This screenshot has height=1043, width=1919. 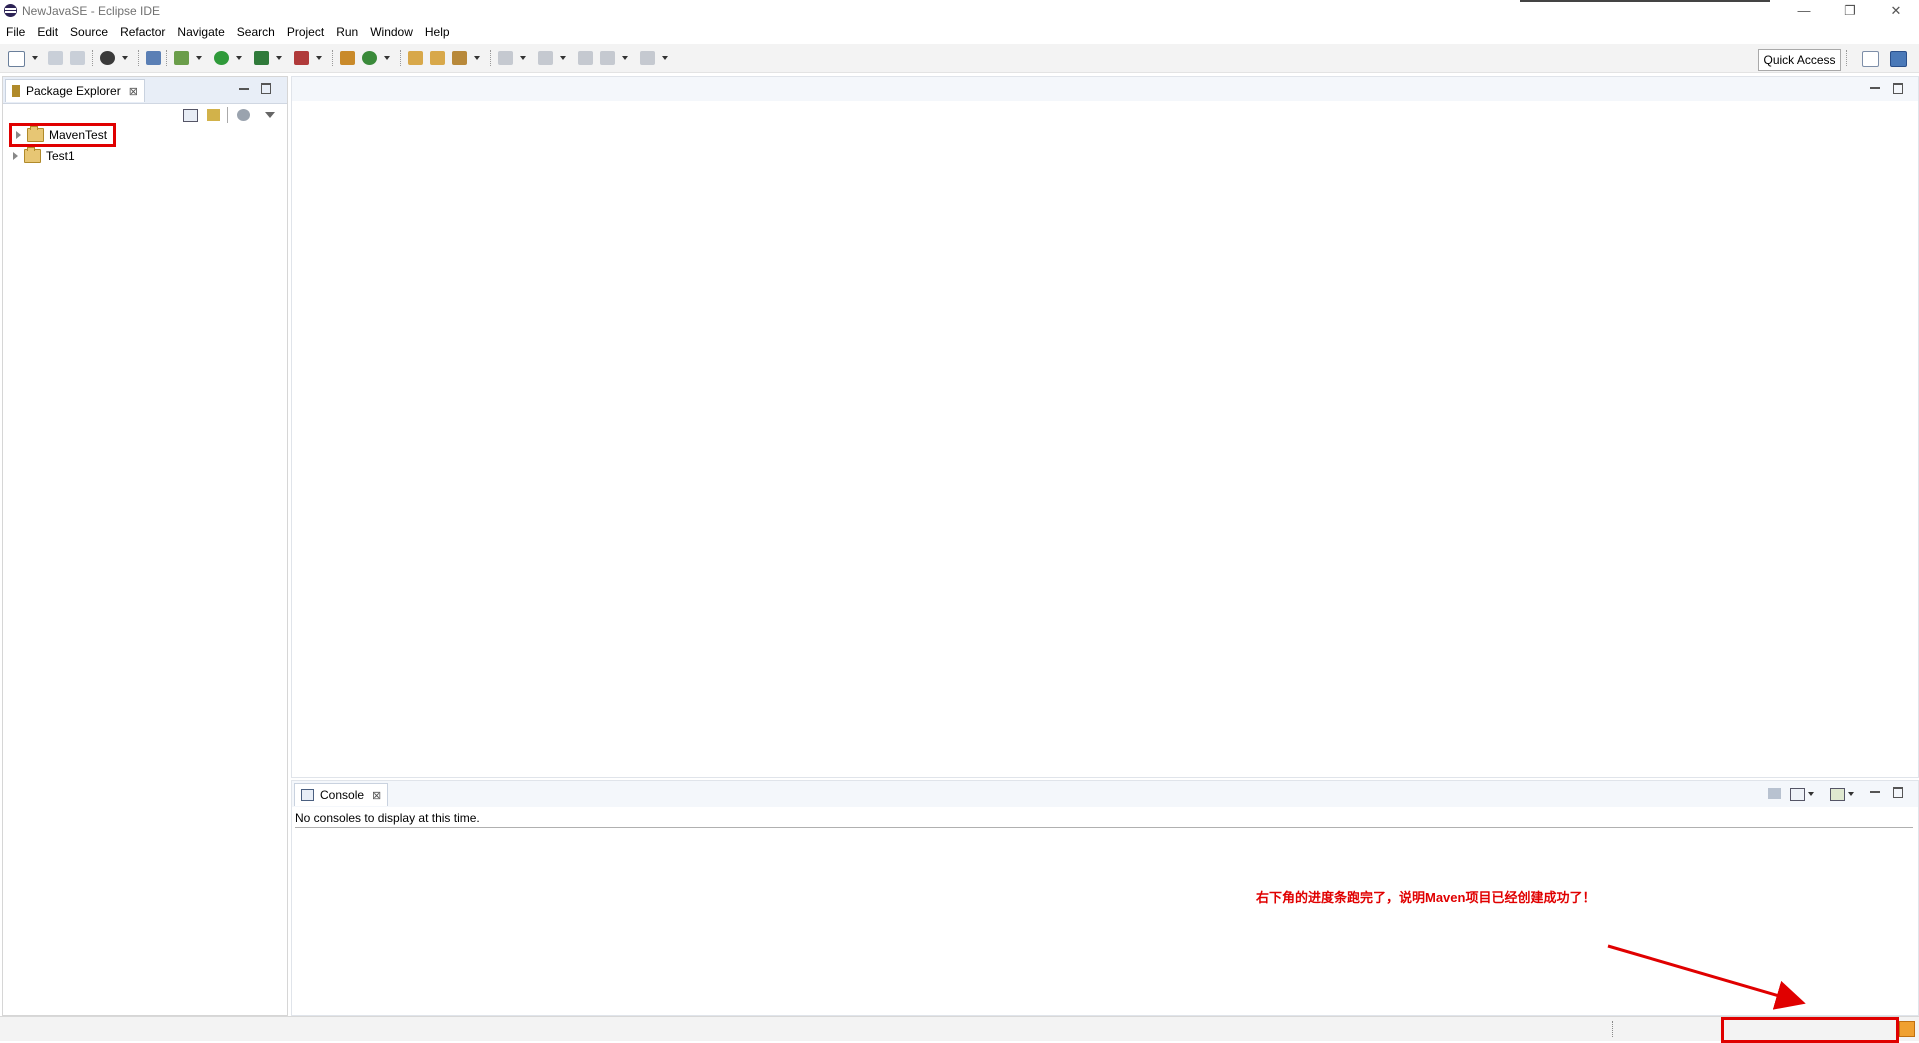 What do you see at coordinates (1896, 11) in the screenshot?
I see `close-window-button: ✕` at bounding box center [1896, 11].